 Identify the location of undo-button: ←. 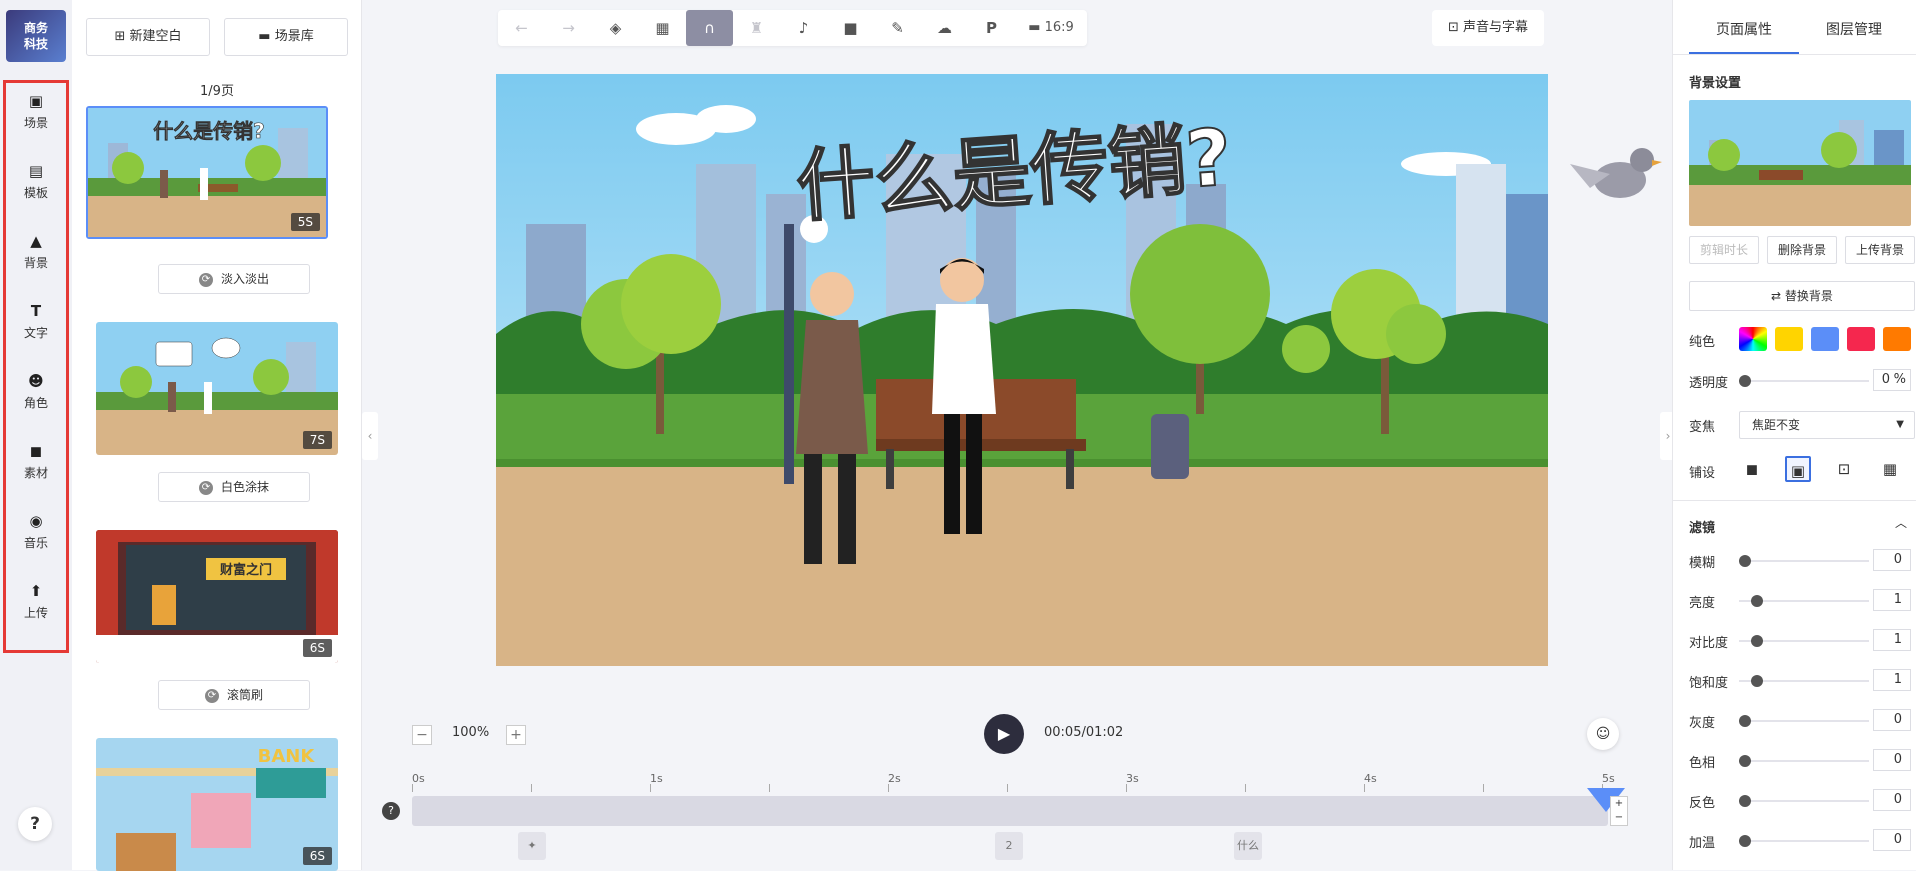
(521, 28).